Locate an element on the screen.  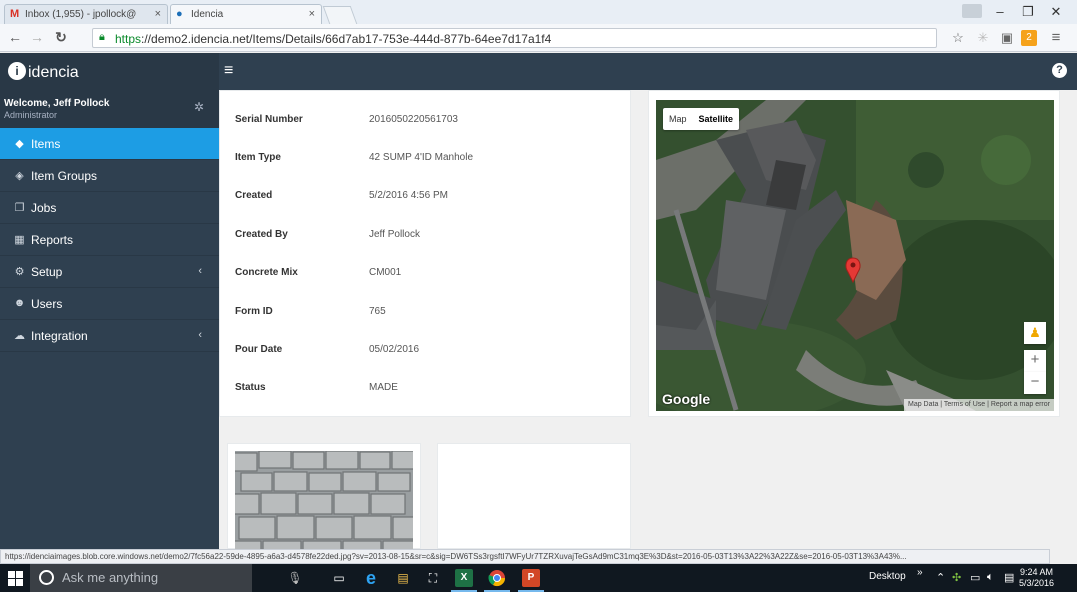
taskbar-clock: 9:24 AM 5/3/2016 is located at coordinates (1036, 578).